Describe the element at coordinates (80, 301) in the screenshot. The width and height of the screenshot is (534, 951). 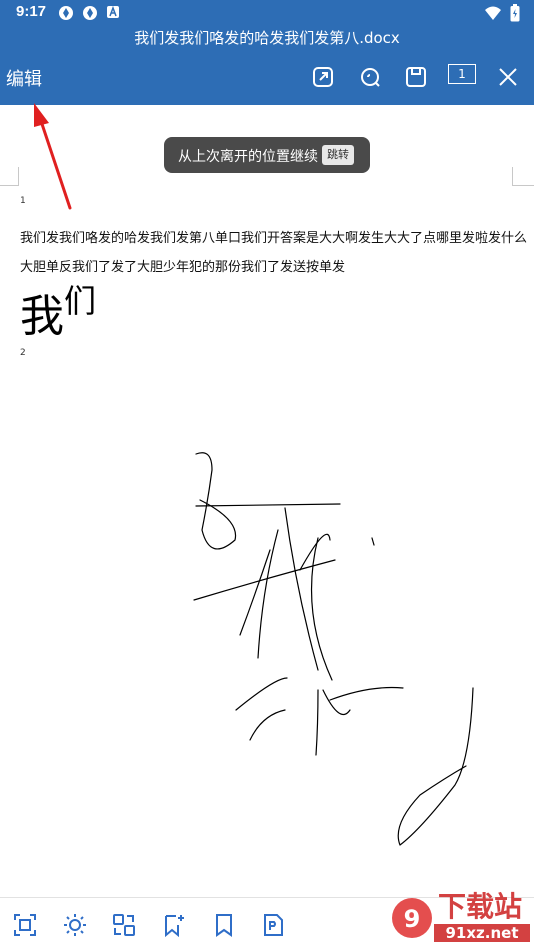
I see `large-text-small: 们` at that location.